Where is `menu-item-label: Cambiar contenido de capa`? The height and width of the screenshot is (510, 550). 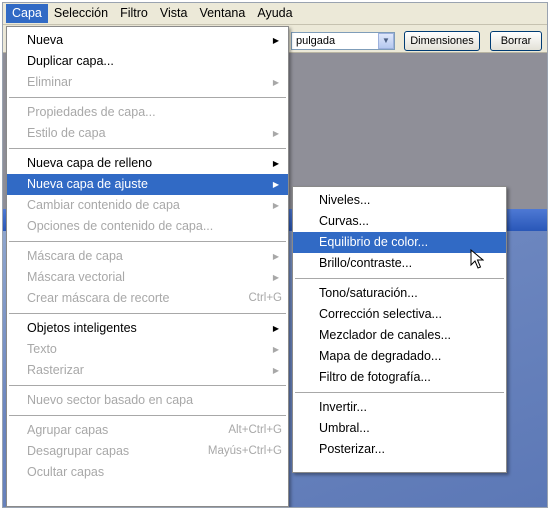
menu-item-label: Cambiar contenido de capa is located at coordinates (103, 205).